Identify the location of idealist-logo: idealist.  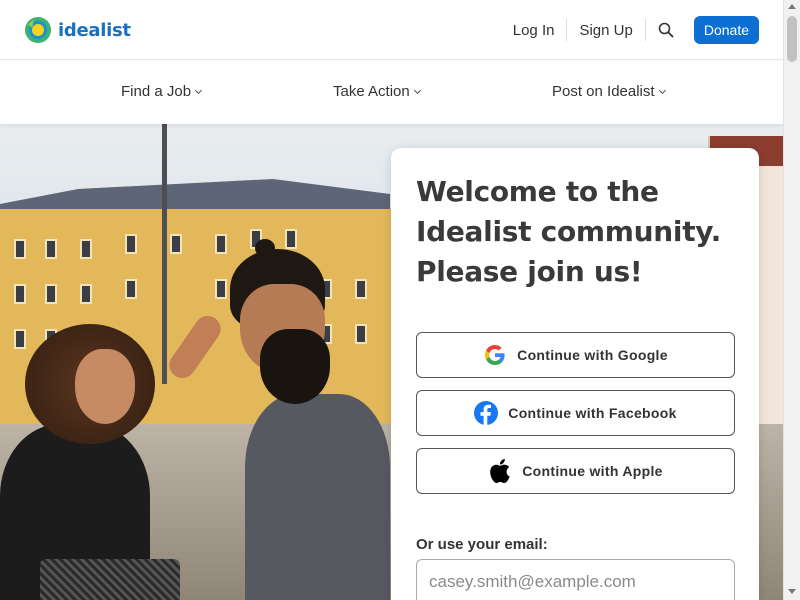
(77, 30).